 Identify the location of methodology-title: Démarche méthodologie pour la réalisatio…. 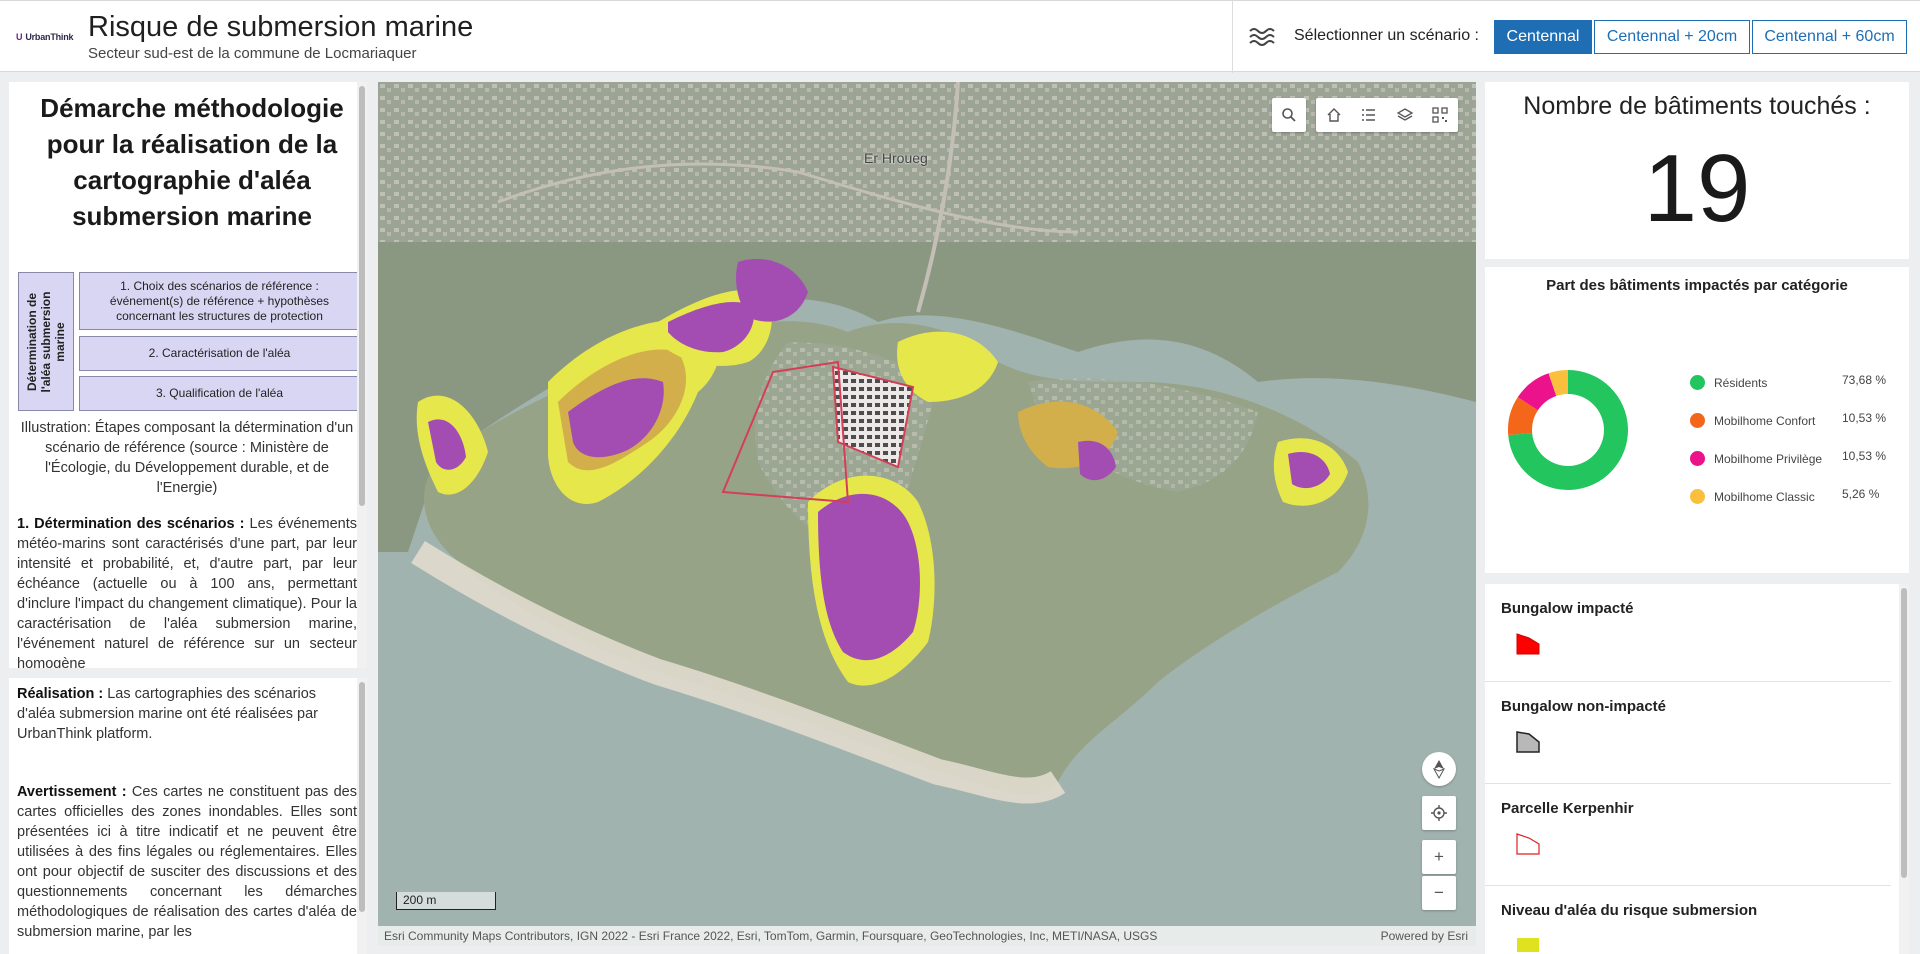
(192, 162).